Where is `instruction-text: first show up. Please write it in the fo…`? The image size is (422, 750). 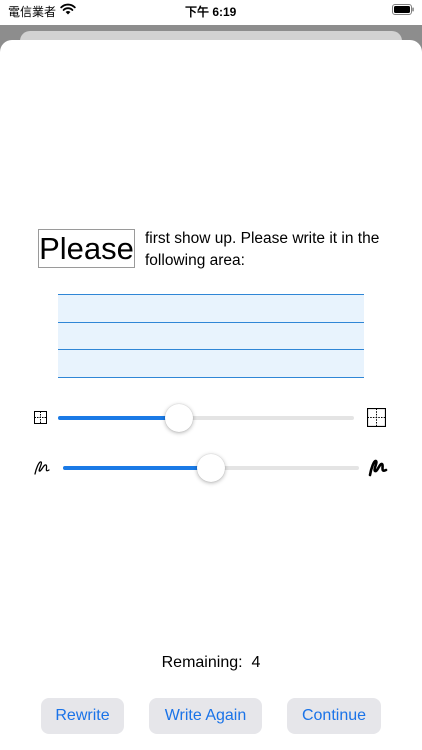
instruction-text: first show up. Please write it in the fo… is located at coordinates (262, 249).